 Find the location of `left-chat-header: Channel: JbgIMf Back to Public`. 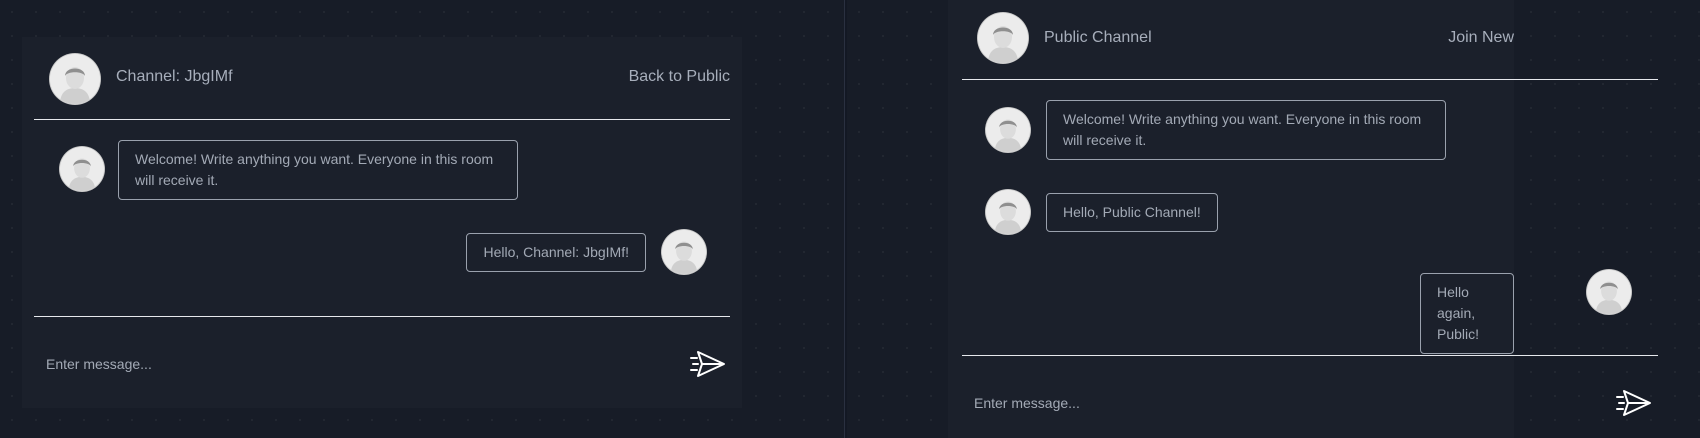

left-chat-header: Channel: JbgIMf Back to Public is located at coordinates (382, 78).